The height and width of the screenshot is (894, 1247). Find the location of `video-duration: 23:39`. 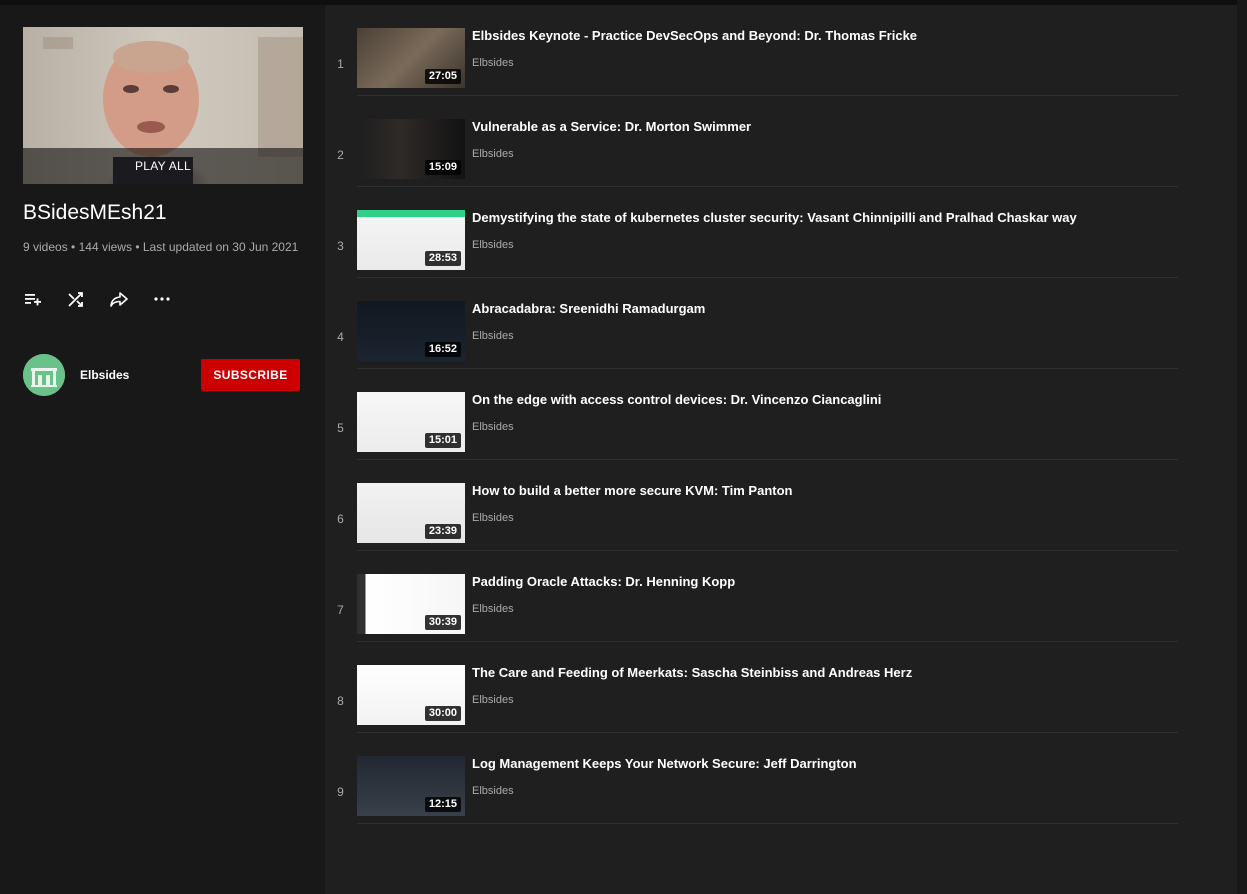

video-duration: 23:39 is located at coordinates (442, 531).